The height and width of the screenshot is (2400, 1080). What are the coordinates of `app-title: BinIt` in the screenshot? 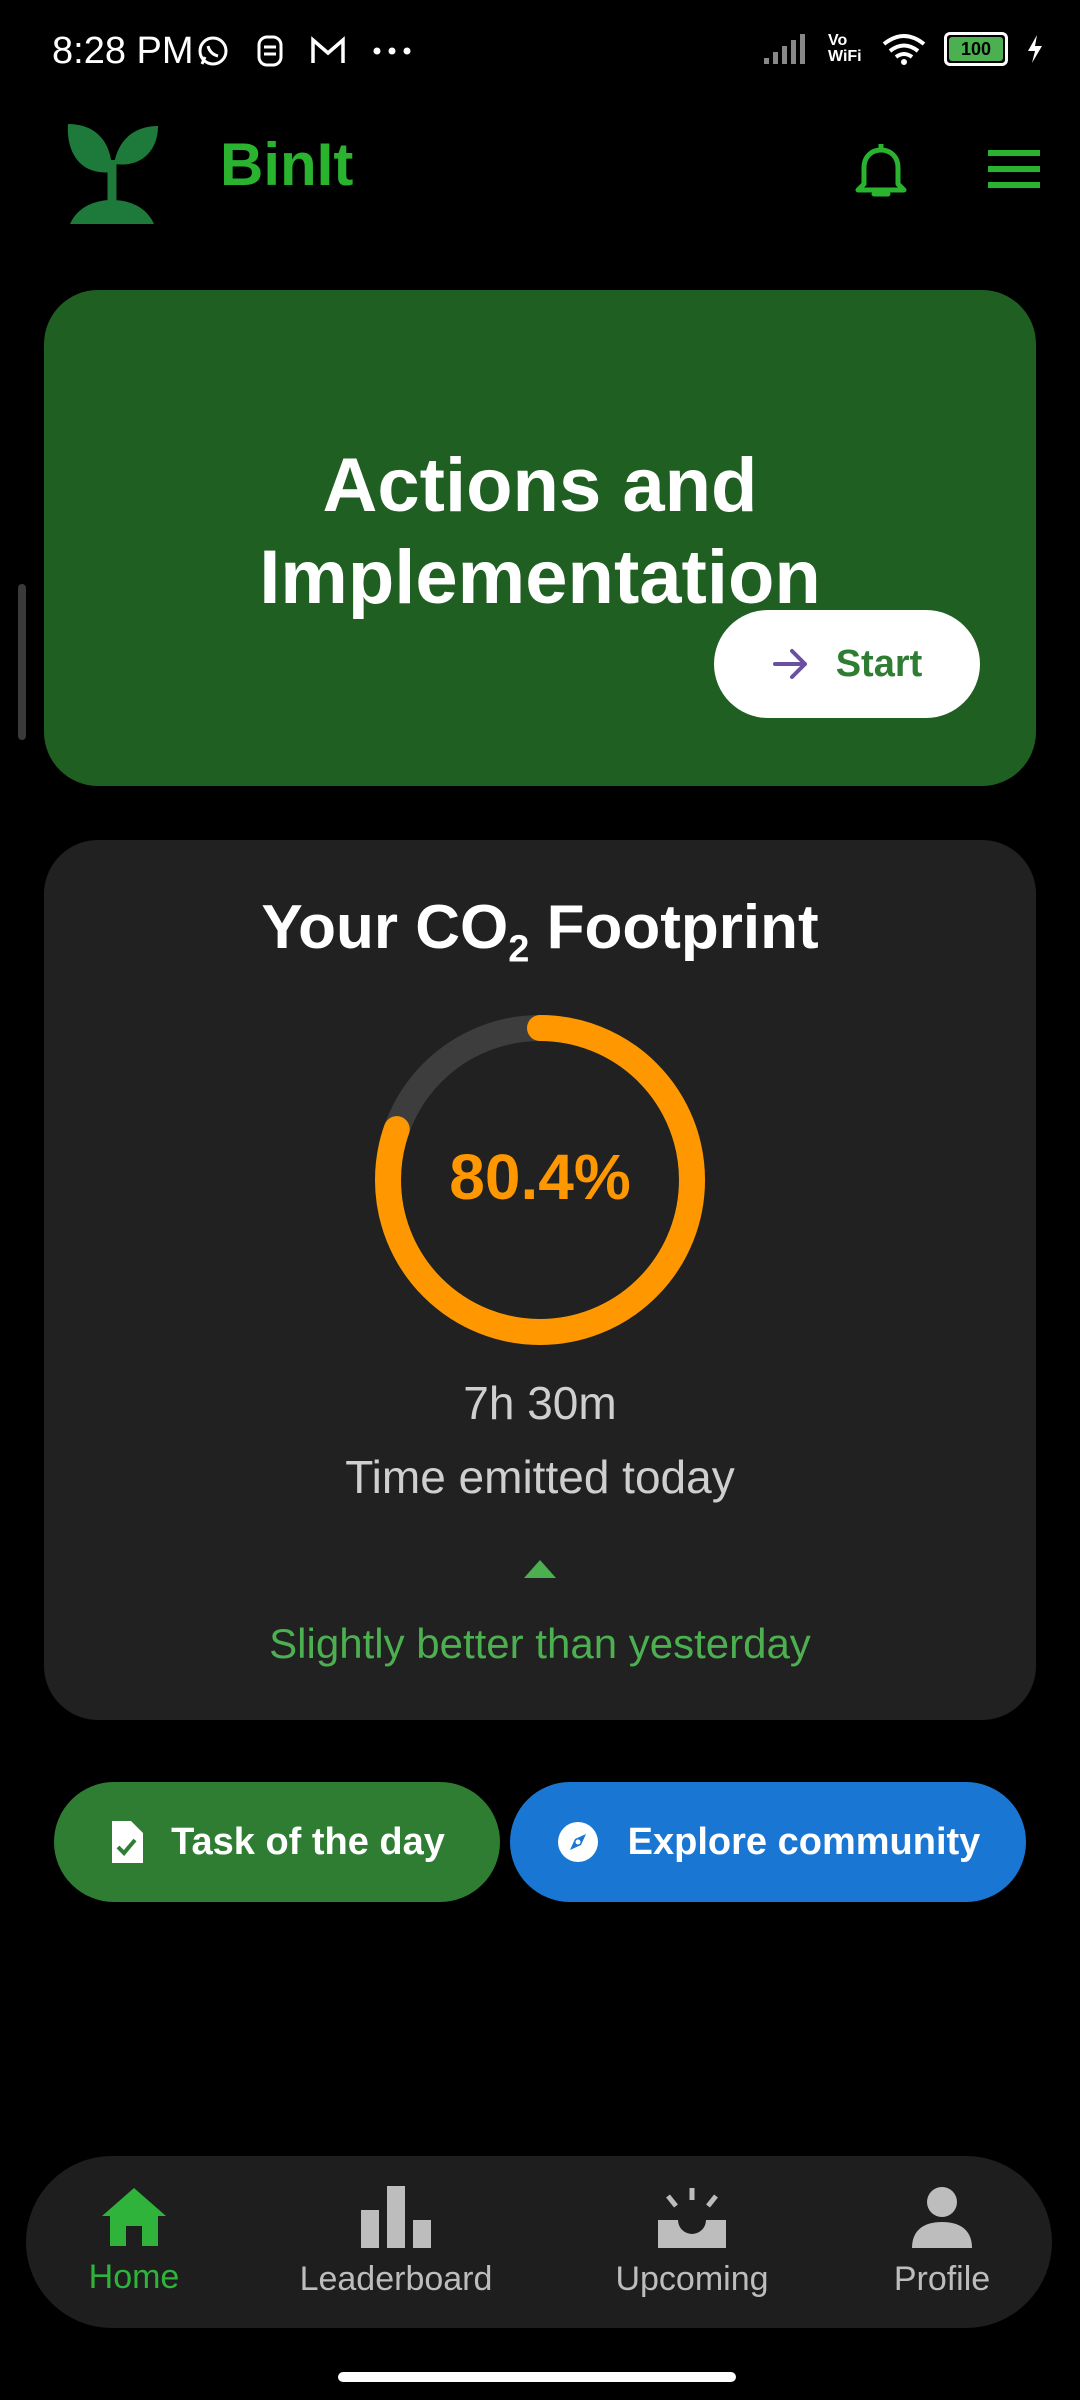 It's located at (287, 164).